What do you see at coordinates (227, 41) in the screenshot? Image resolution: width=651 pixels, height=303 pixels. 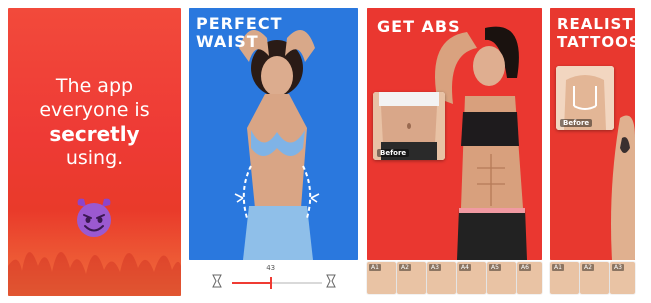 I see `waist-title-line-2: WAIST` at bounding box center [227, 41].